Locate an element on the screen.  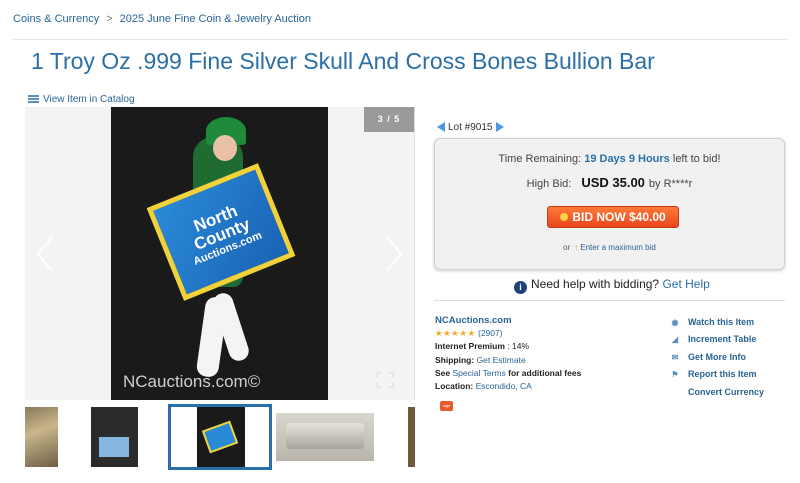
photo-face is located at coordinates (225, 148).